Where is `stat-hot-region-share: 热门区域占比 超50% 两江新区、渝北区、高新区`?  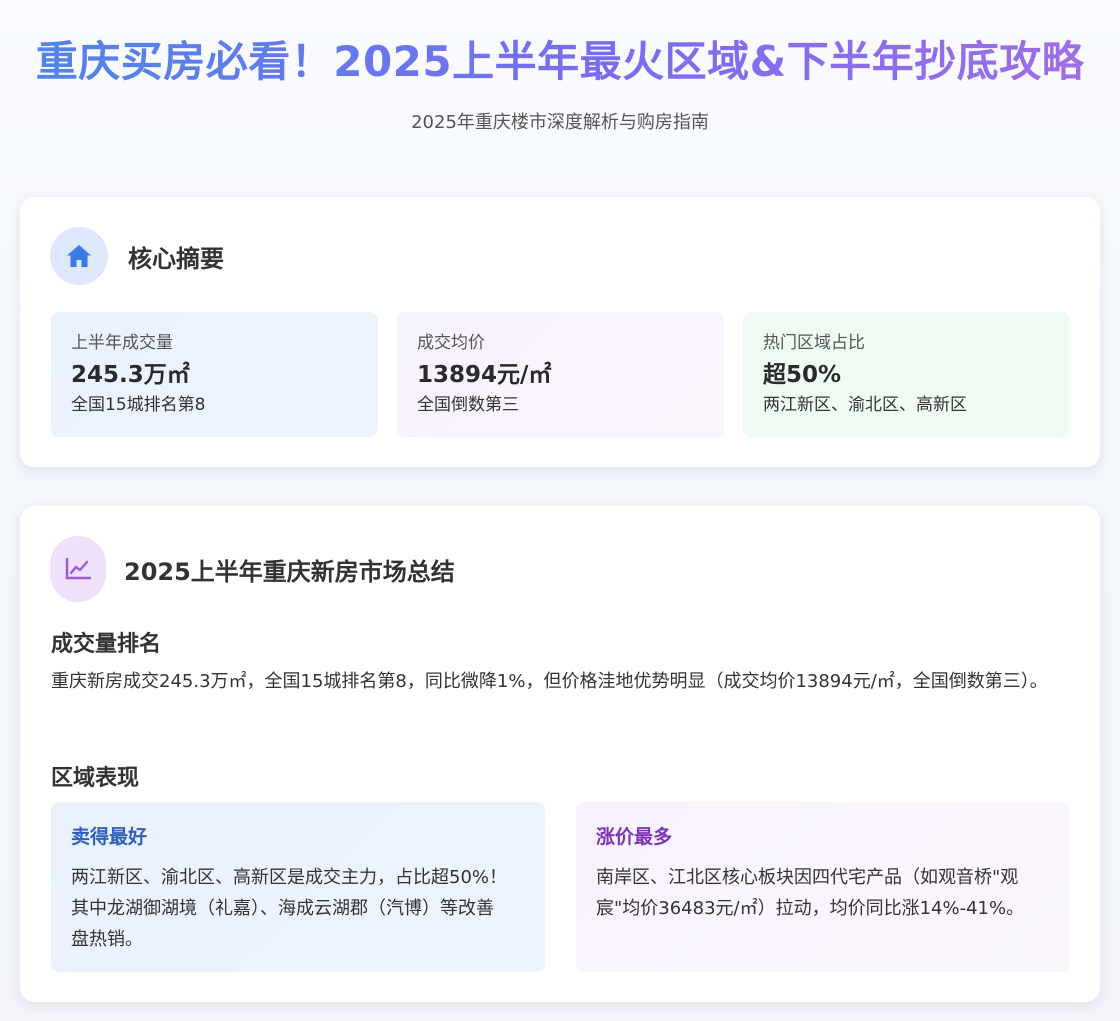 stat-hot-region-share: 热门区域占比 超50% 两江新区、渝北区、高新区 is located at coordinates (906, 374).